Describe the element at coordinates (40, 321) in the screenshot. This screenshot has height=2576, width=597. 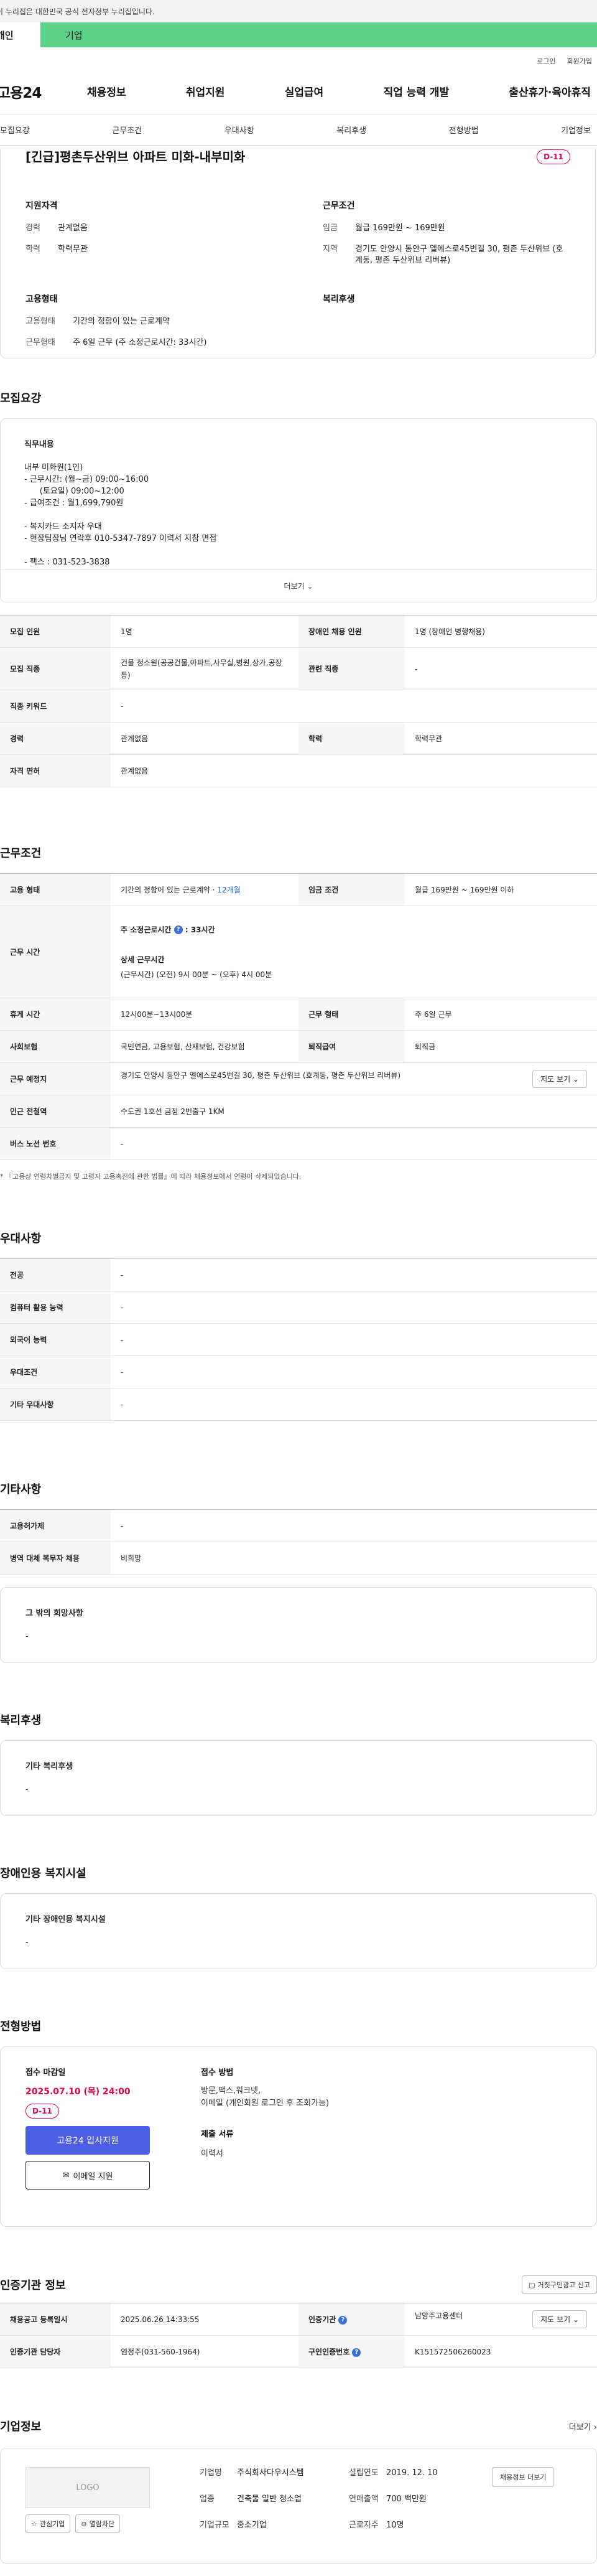
I see `emp-type-label: 고용형태` at that location.